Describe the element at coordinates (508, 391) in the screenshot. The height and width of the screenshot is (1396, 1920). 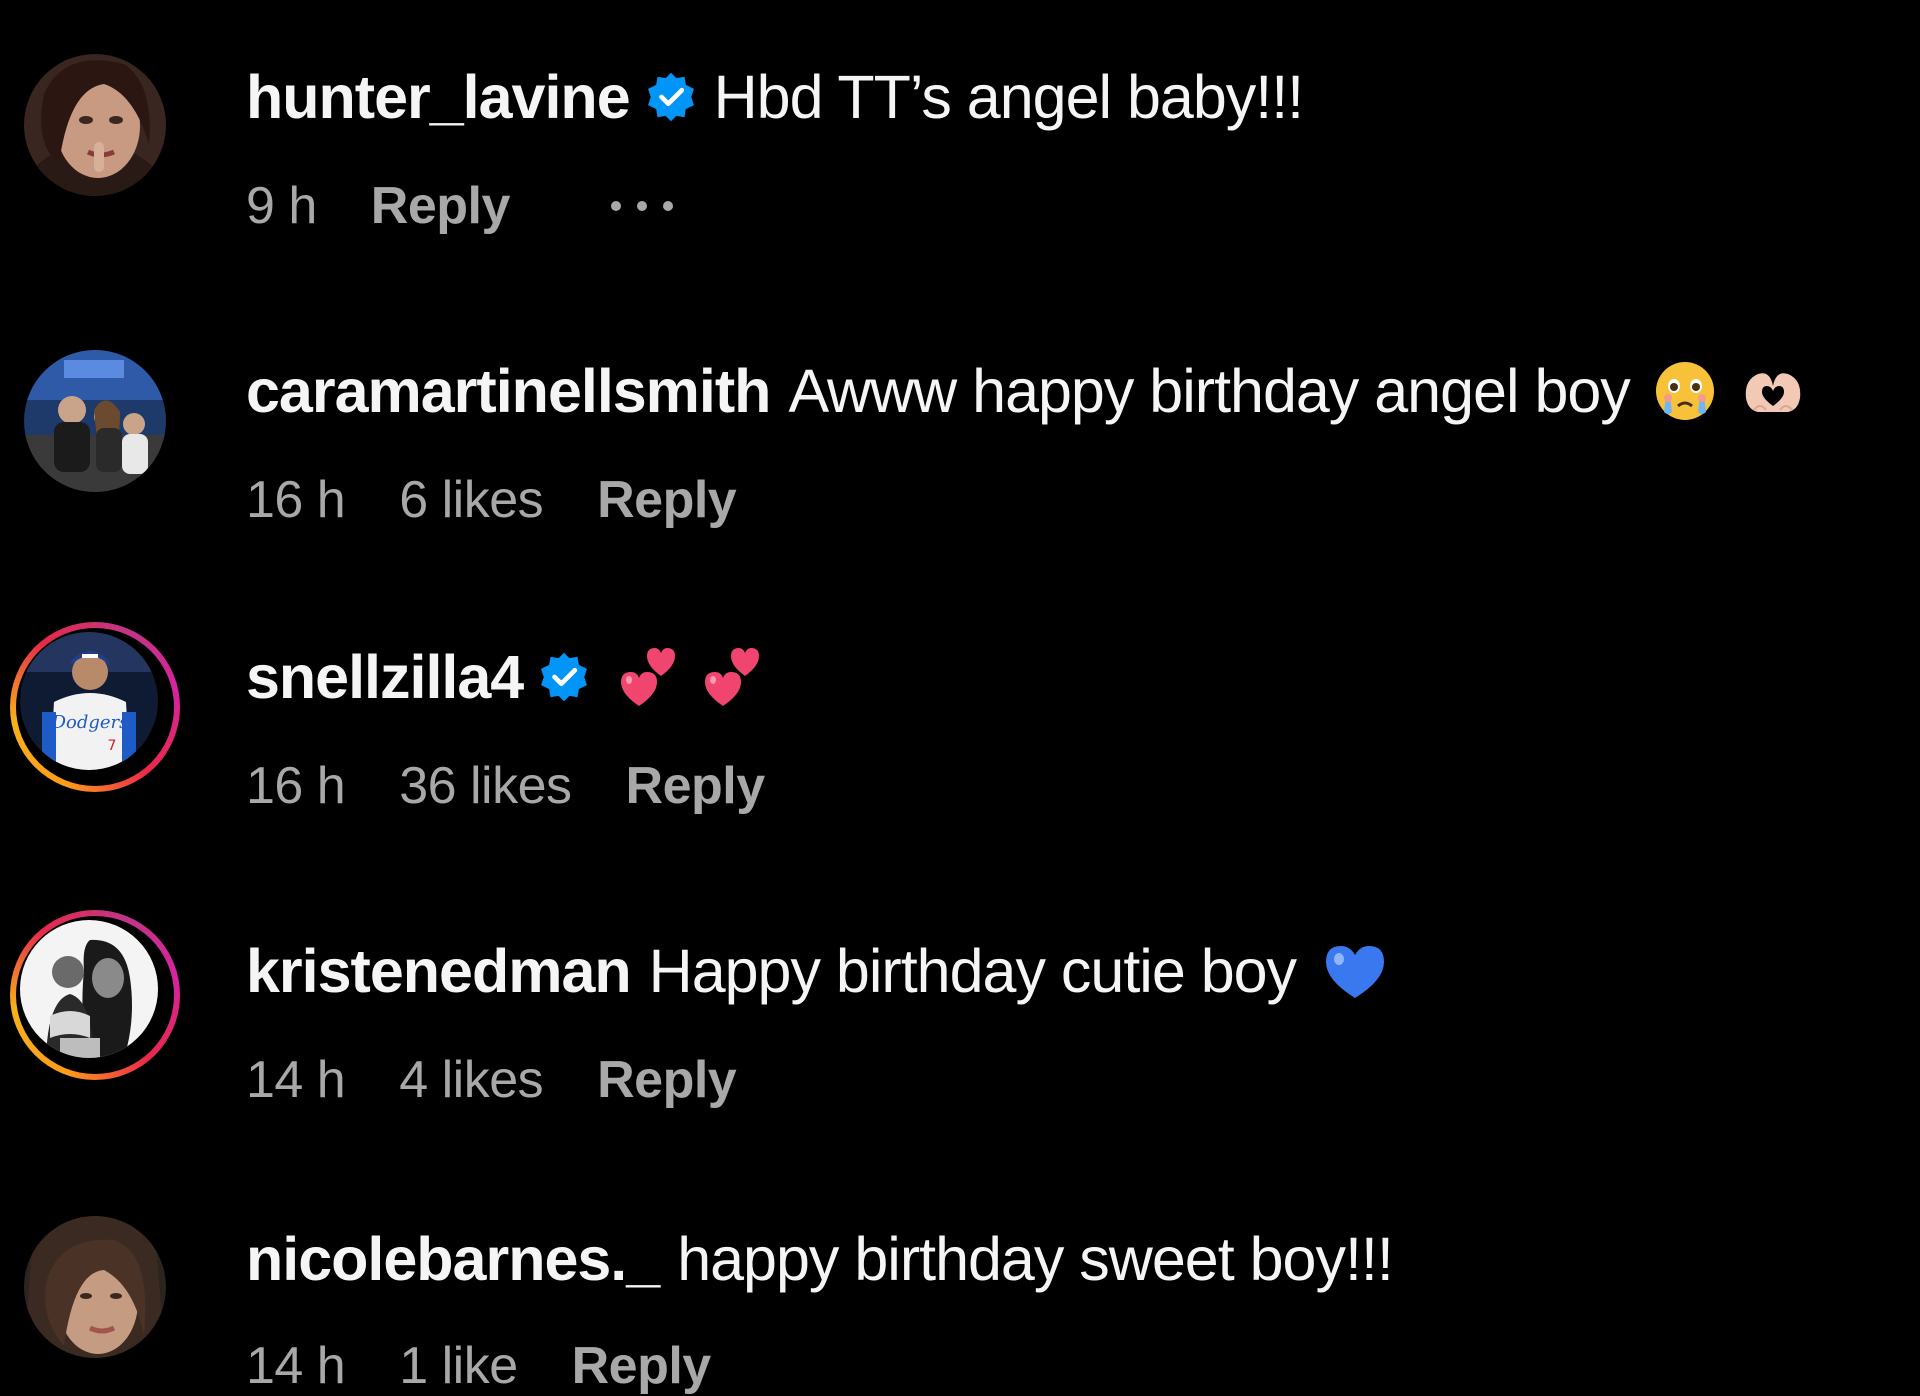
I see `username-link: caramartinellsmith` at that location.